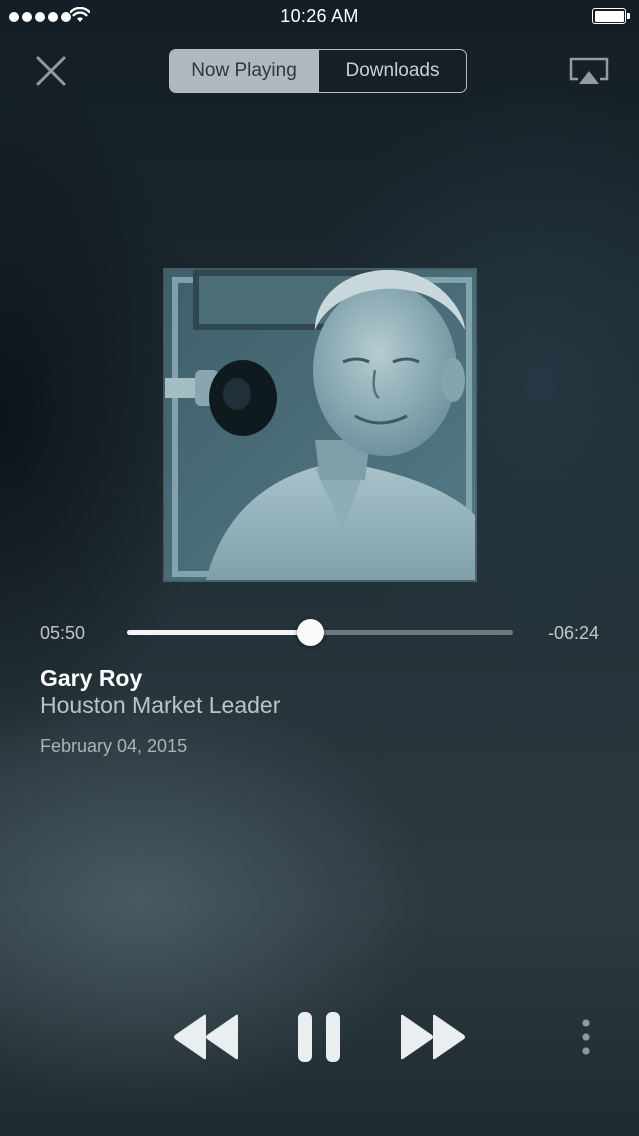 This screenshot has height=1136, width=639. Describe the element at coordinates (91, 678) in the screenshot. I see `episode-title: Gary Roy` at that location.